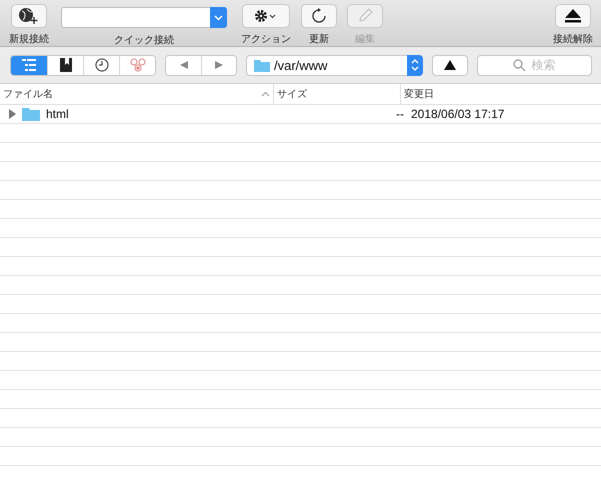  What do you see at coordinates (457, 114) in the screenshot?
I see `modified-date: 2018/06/03 17:17` at bounding box center [457, 114].